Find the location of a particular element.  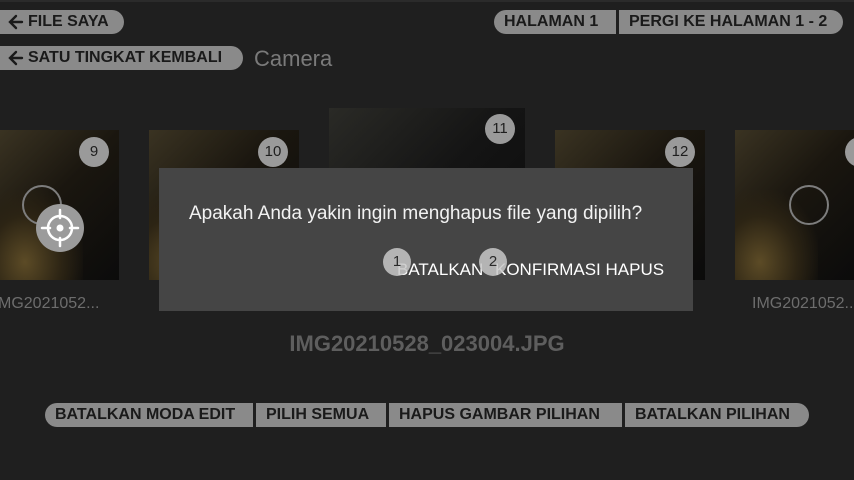

overlay-marker: 2 is located at coordinates (493, 262).